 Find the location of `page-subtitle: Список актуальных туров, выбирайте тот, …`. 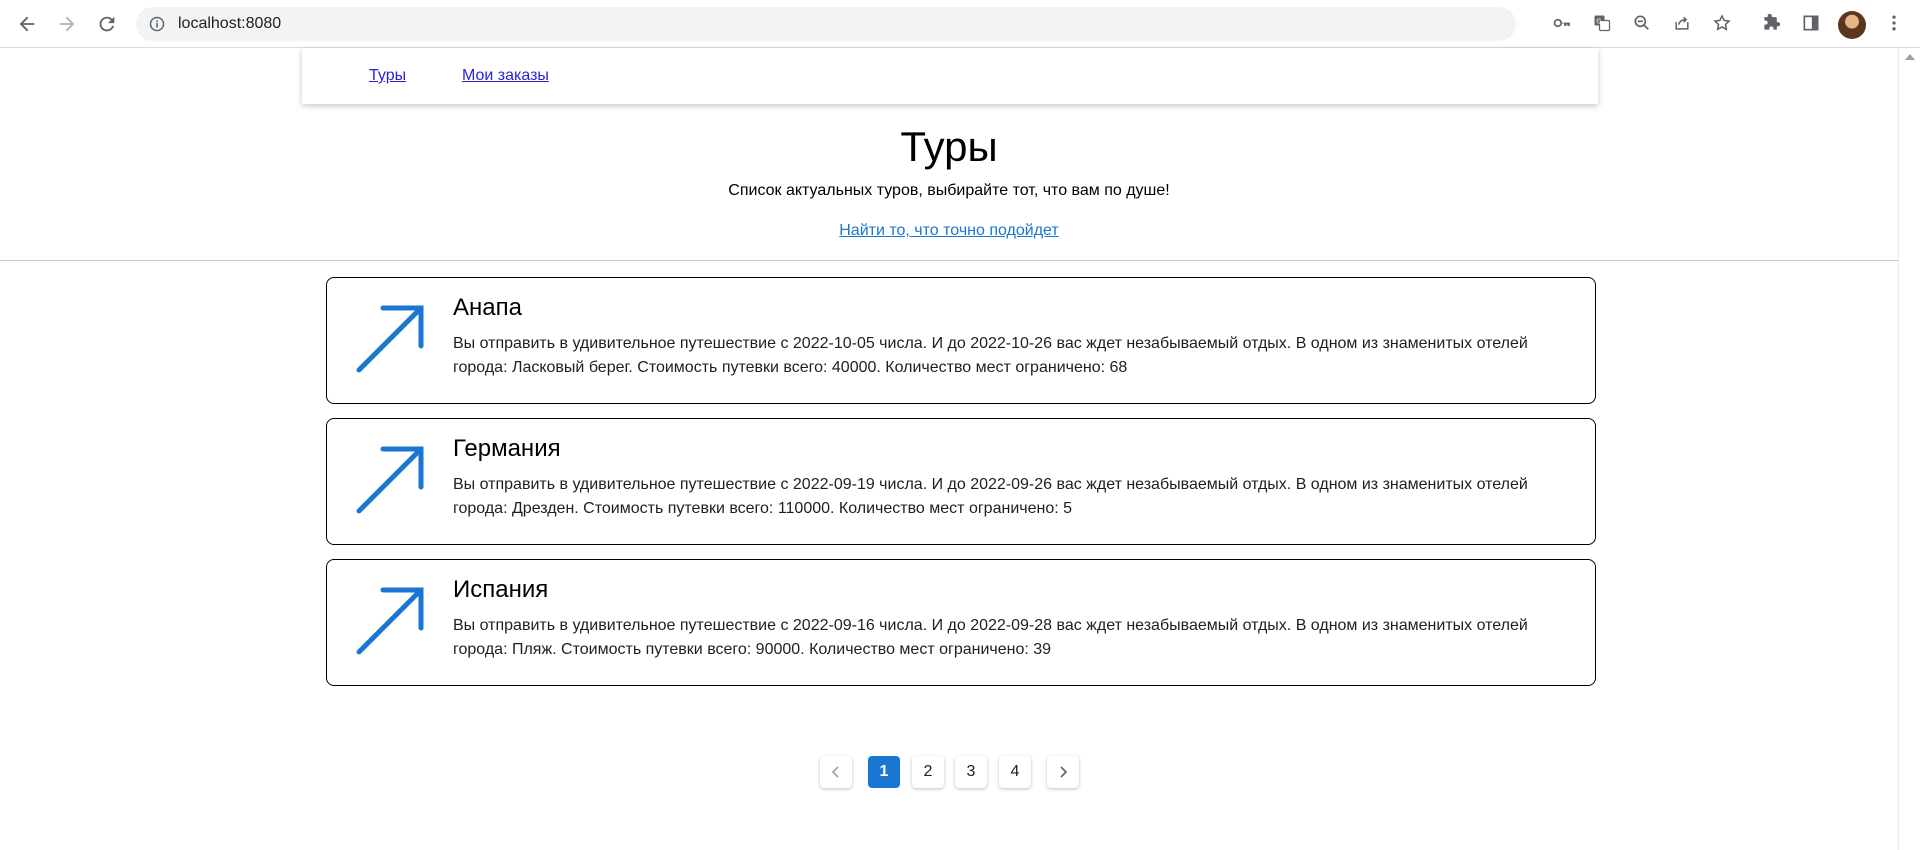

page-subtitle: Список актуальных туров, выбирайте тот, … is located at coordinates (949, 190).